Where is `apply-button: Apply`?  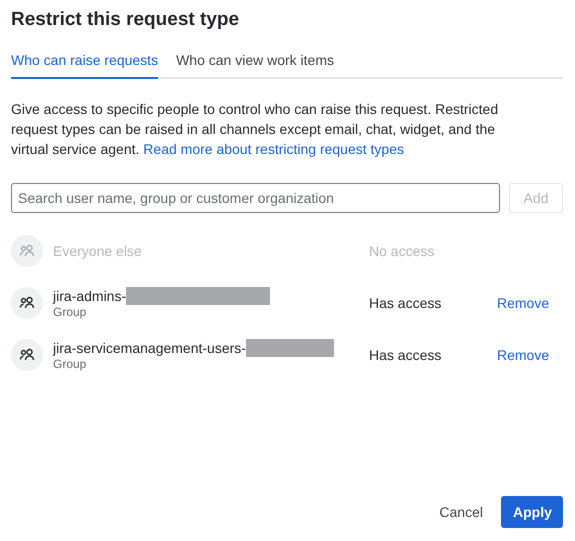
apply-button: Apply is located at coordinates (532, 512).